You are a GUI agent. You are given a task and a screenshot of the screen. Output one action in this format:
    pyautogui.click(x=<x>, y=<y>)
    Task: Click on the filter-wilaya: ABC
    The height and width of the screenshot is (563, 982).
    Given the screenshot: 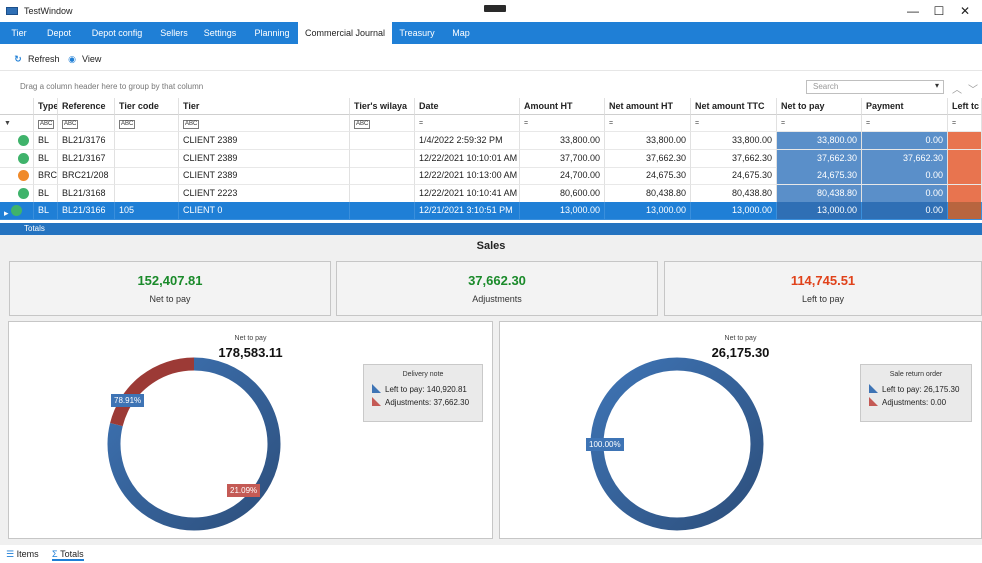 What is the action you would take?
    pyautogui.click(x=382, y=123)
    